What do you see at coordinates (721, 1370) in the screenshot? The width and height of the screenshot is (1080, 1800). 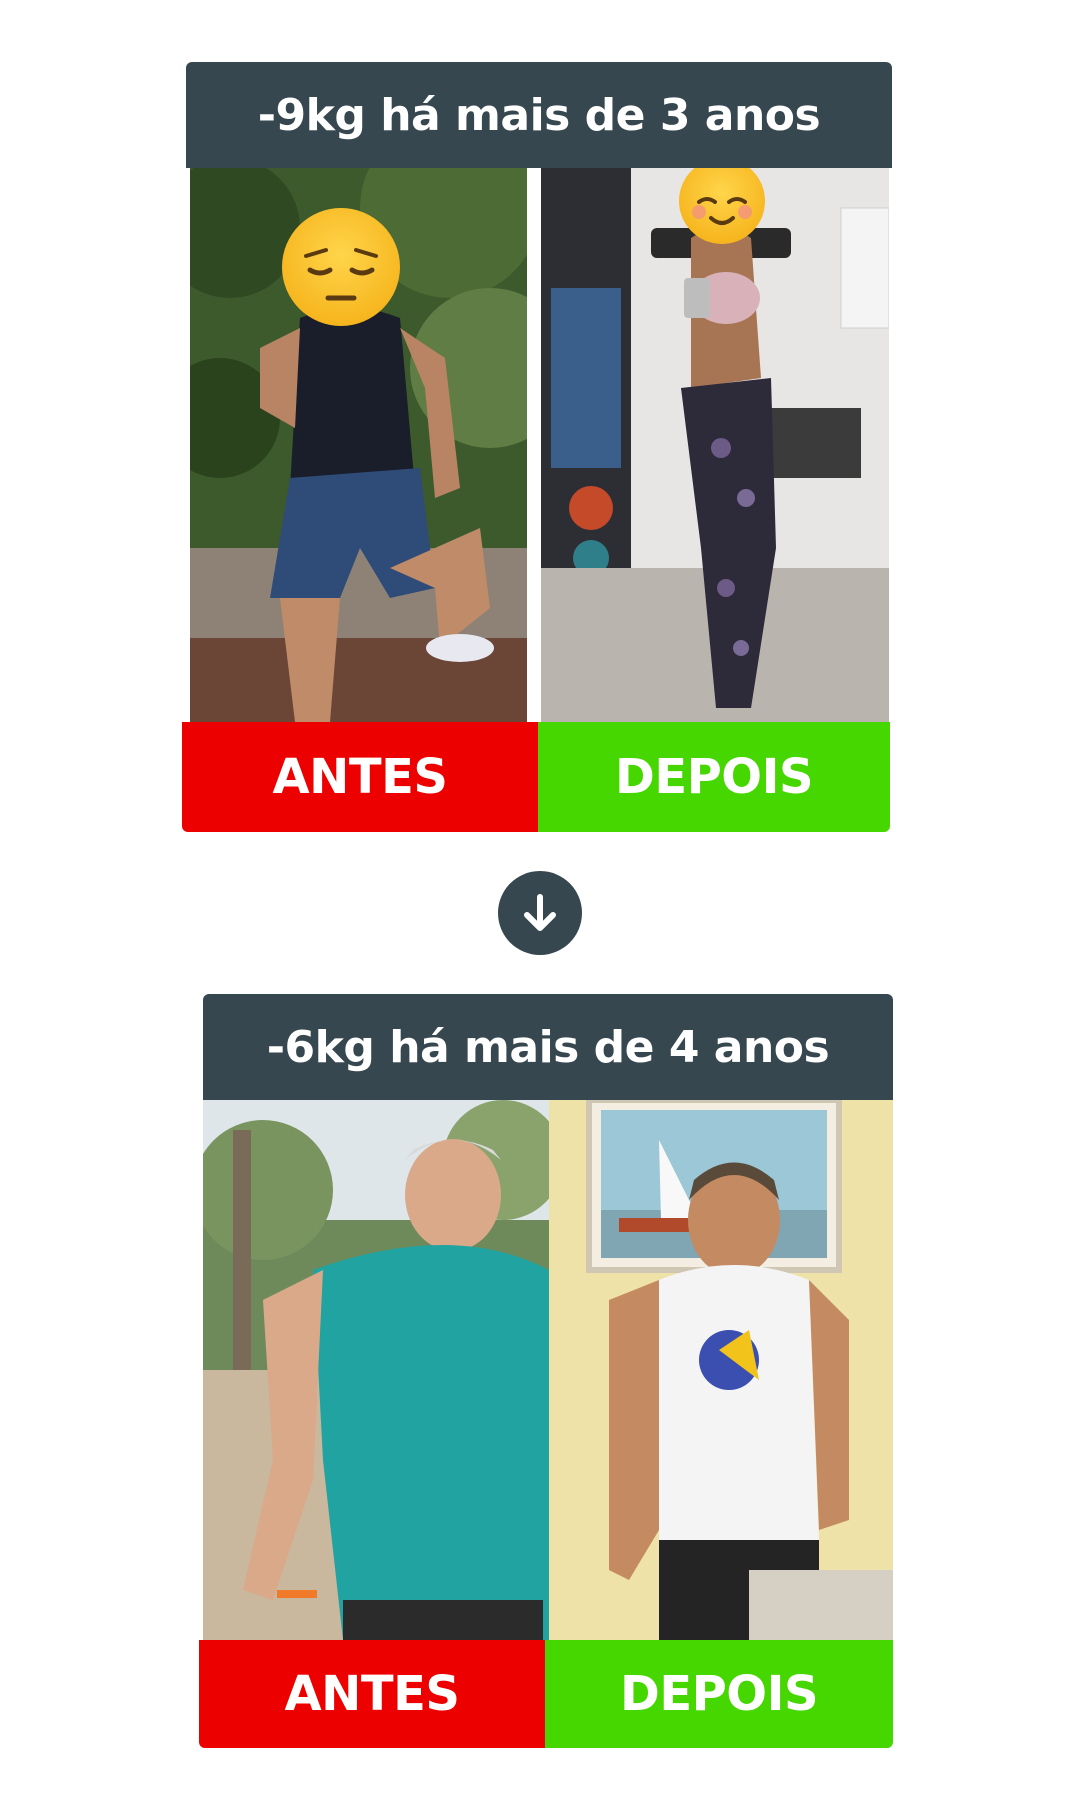 I see `man-after-photo` at bounding box center [721, 1370].